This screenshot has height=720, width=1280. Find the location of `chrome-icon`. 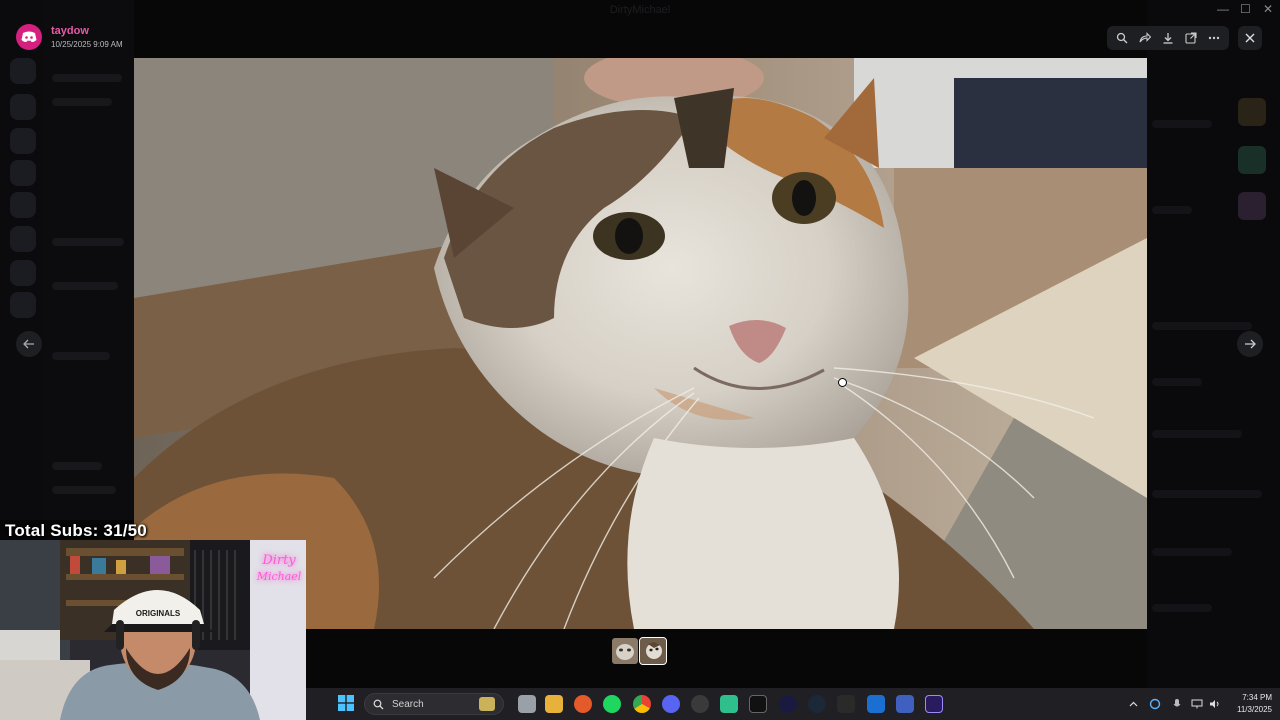

chrome-icon is located at coordinates (642, 704).